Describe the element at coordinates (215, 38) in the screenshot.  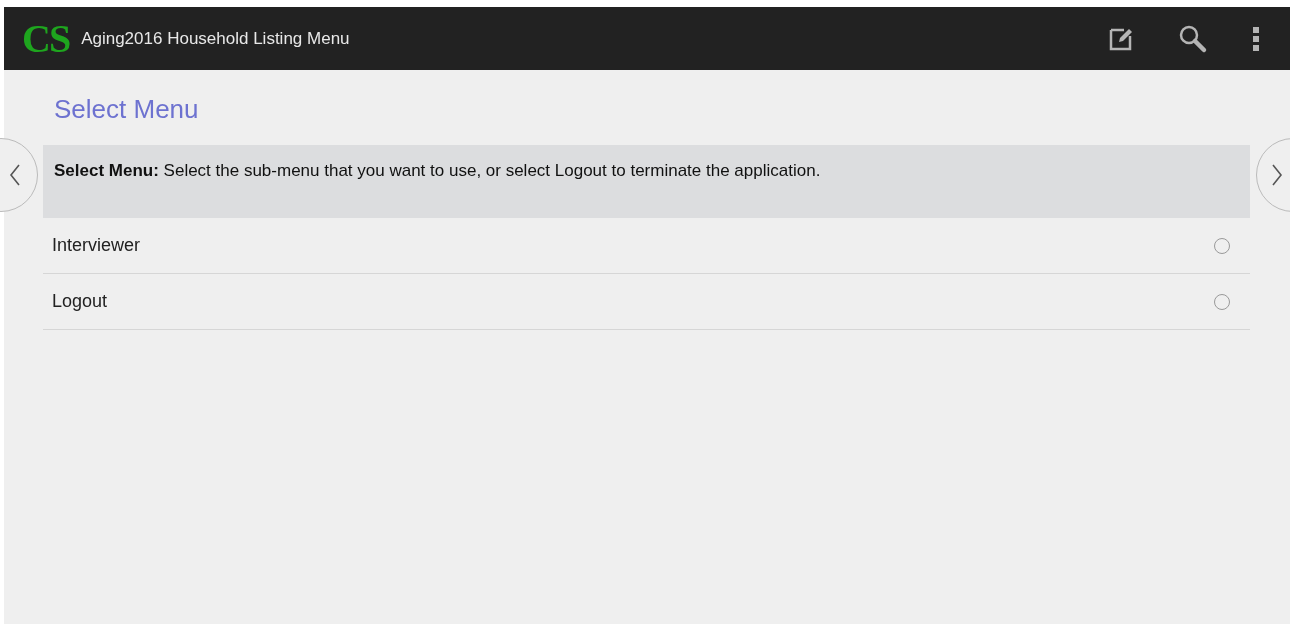
I see `app-title: Aging2016 Household Listing Menu` at that location.